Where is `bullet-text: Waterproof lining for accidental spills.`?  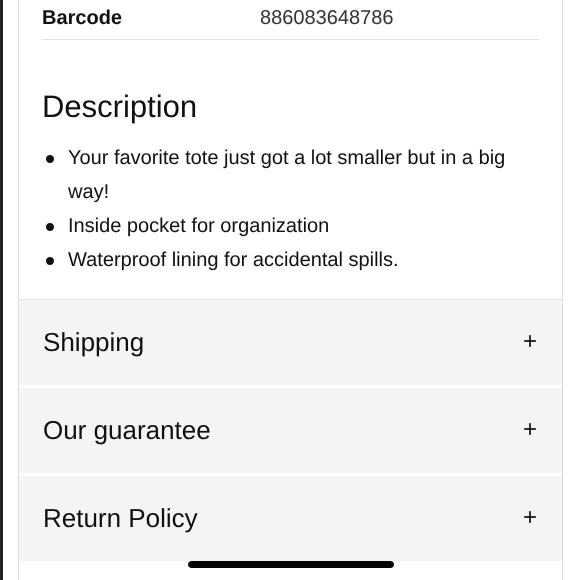 bullet-text: Waterproof lining for accidental spills. is located at coordinates (233, 260).